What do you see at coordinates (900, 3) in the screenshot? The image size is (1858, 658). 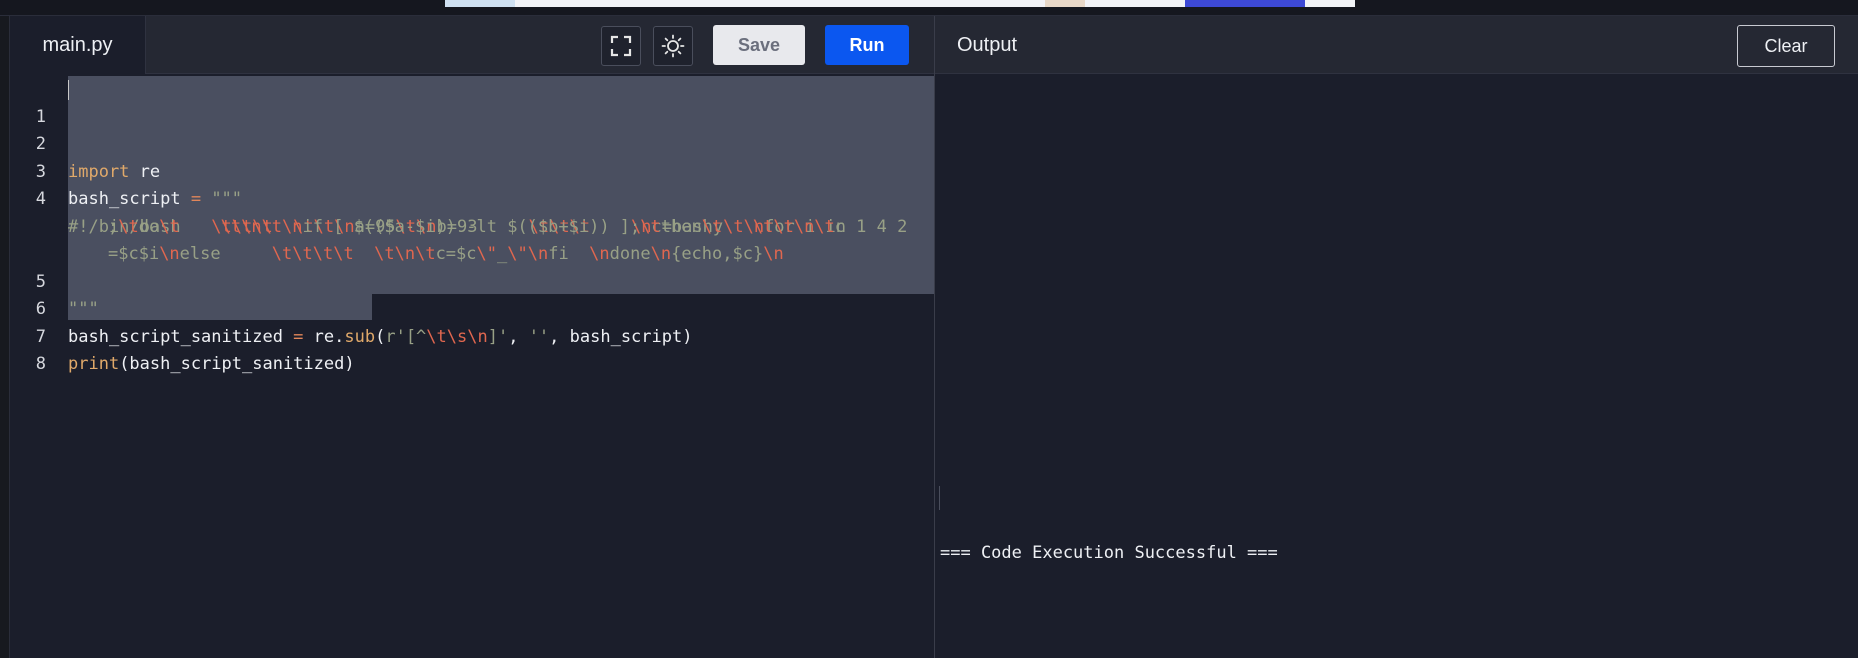 I see `ad-banner` at bounding box center [900, 3].